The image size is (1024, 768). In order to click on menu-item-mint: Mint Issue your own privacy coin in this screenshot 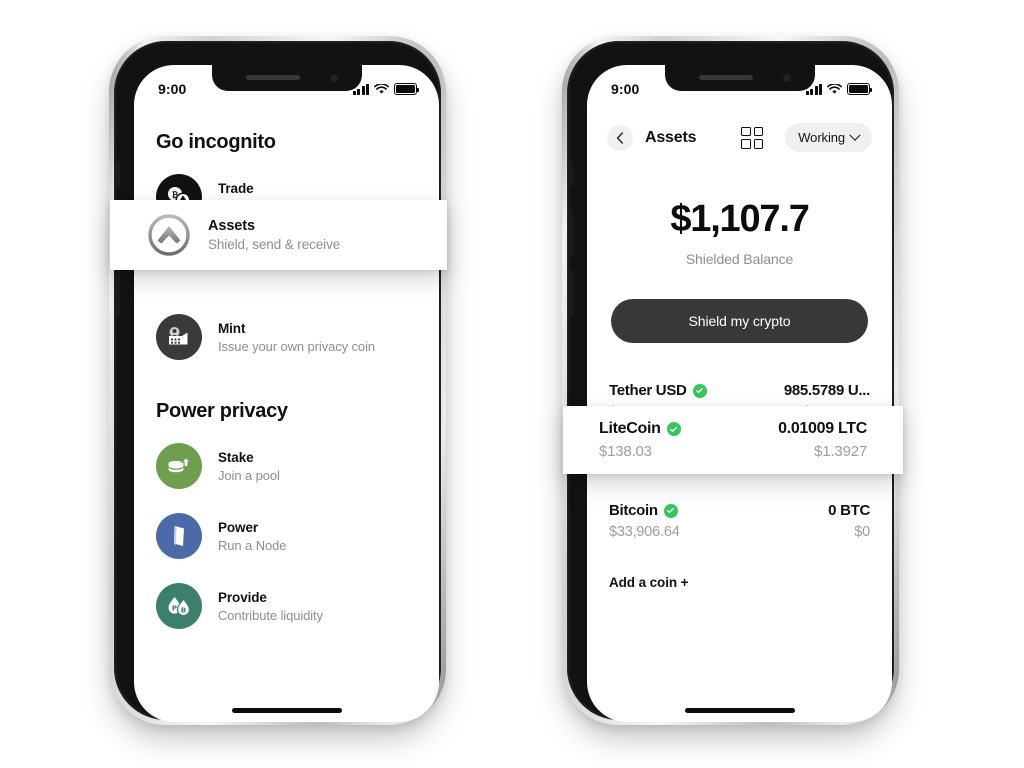, I will do `click(286, 337)`.